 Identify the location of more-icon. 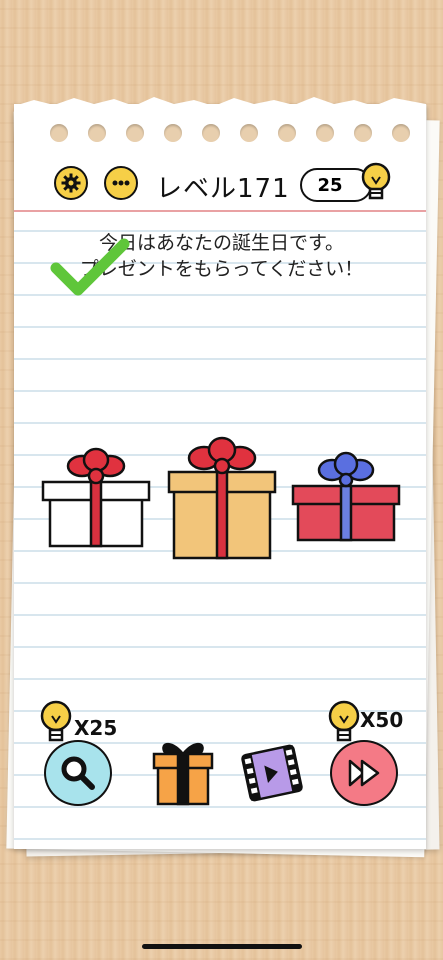
(121, 183).